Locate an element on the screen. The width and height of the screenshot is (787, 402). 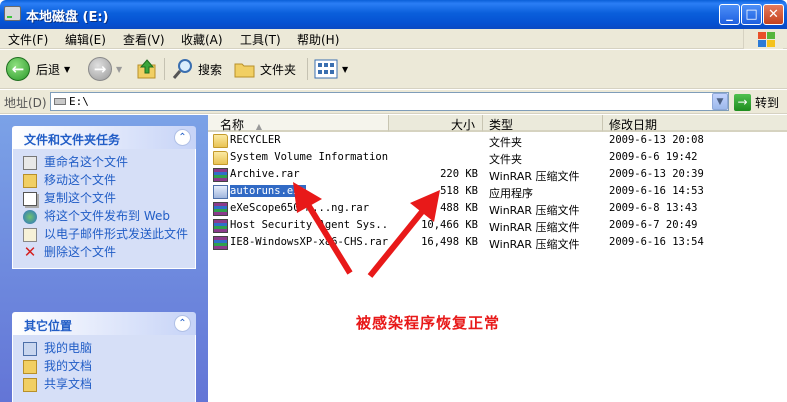
column-date-label: 修改日期 is located at coordinates (633, 125).